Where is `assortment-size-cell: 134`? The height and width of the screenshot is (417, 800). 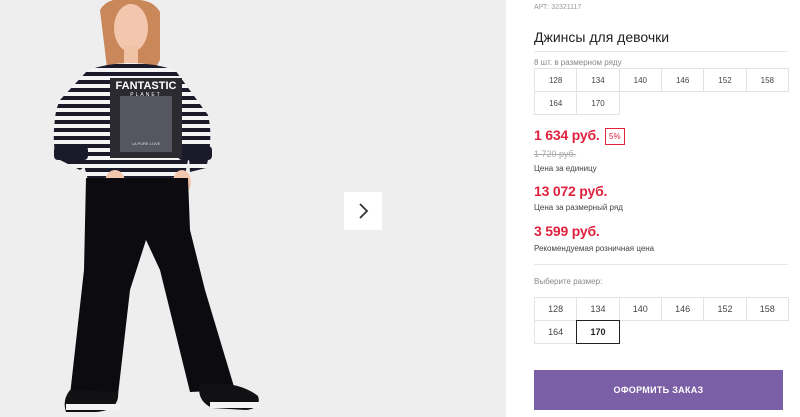 assortment-size-cell: 134 is located at coordinates (598, 80).